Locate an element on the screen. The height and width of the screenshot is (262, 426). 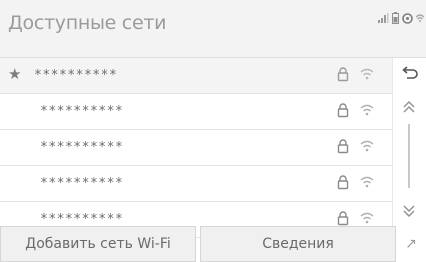
sync-icon is located at coordinates (407, 18).